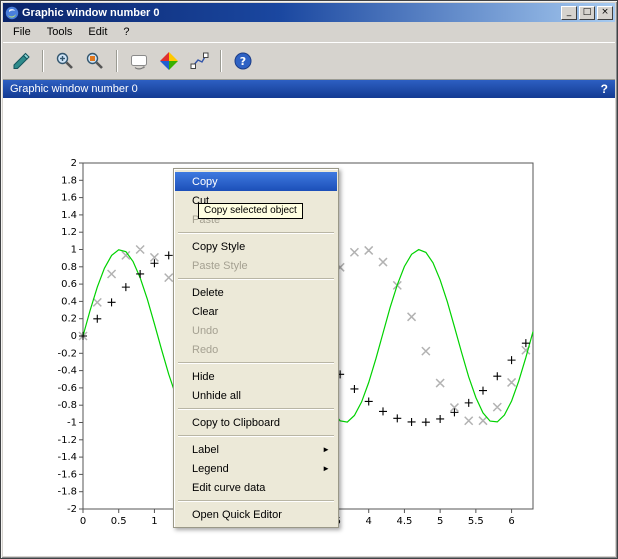 This screenshot has height=559, width=618. I want to click on close-button: ×, so click(605, 12).